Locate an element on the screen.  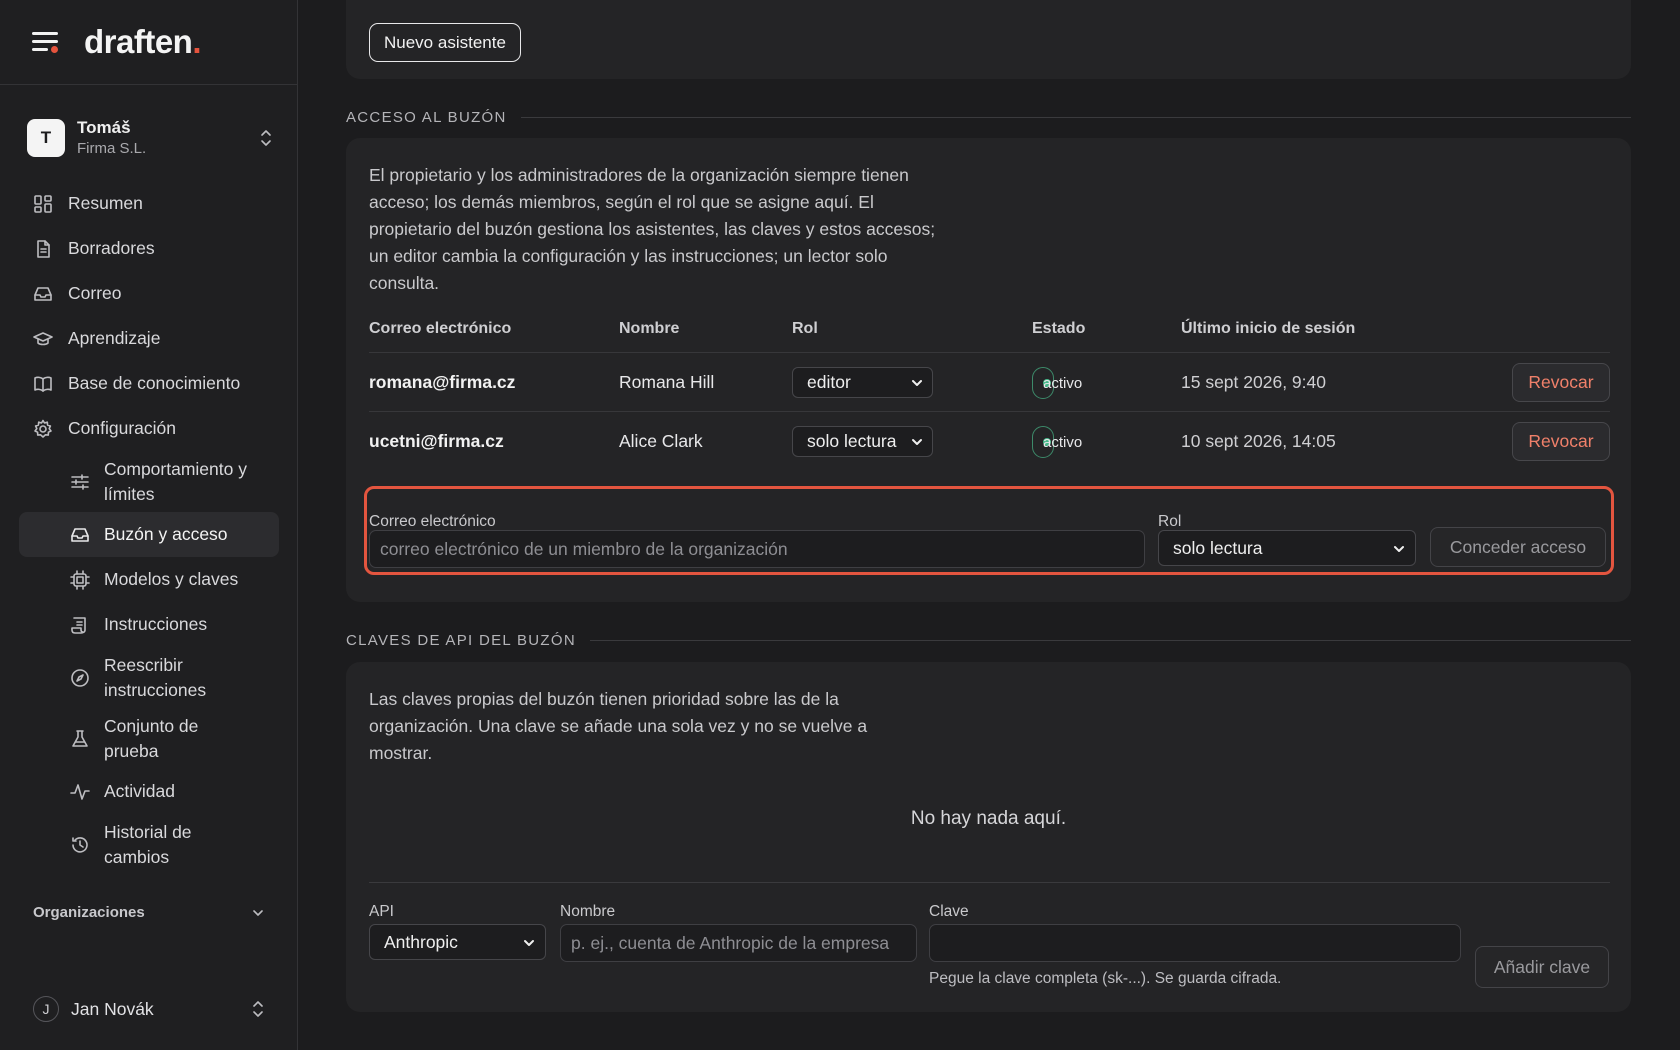
empty-state: No hay nada aquí. is located at coordinates (988, 818).